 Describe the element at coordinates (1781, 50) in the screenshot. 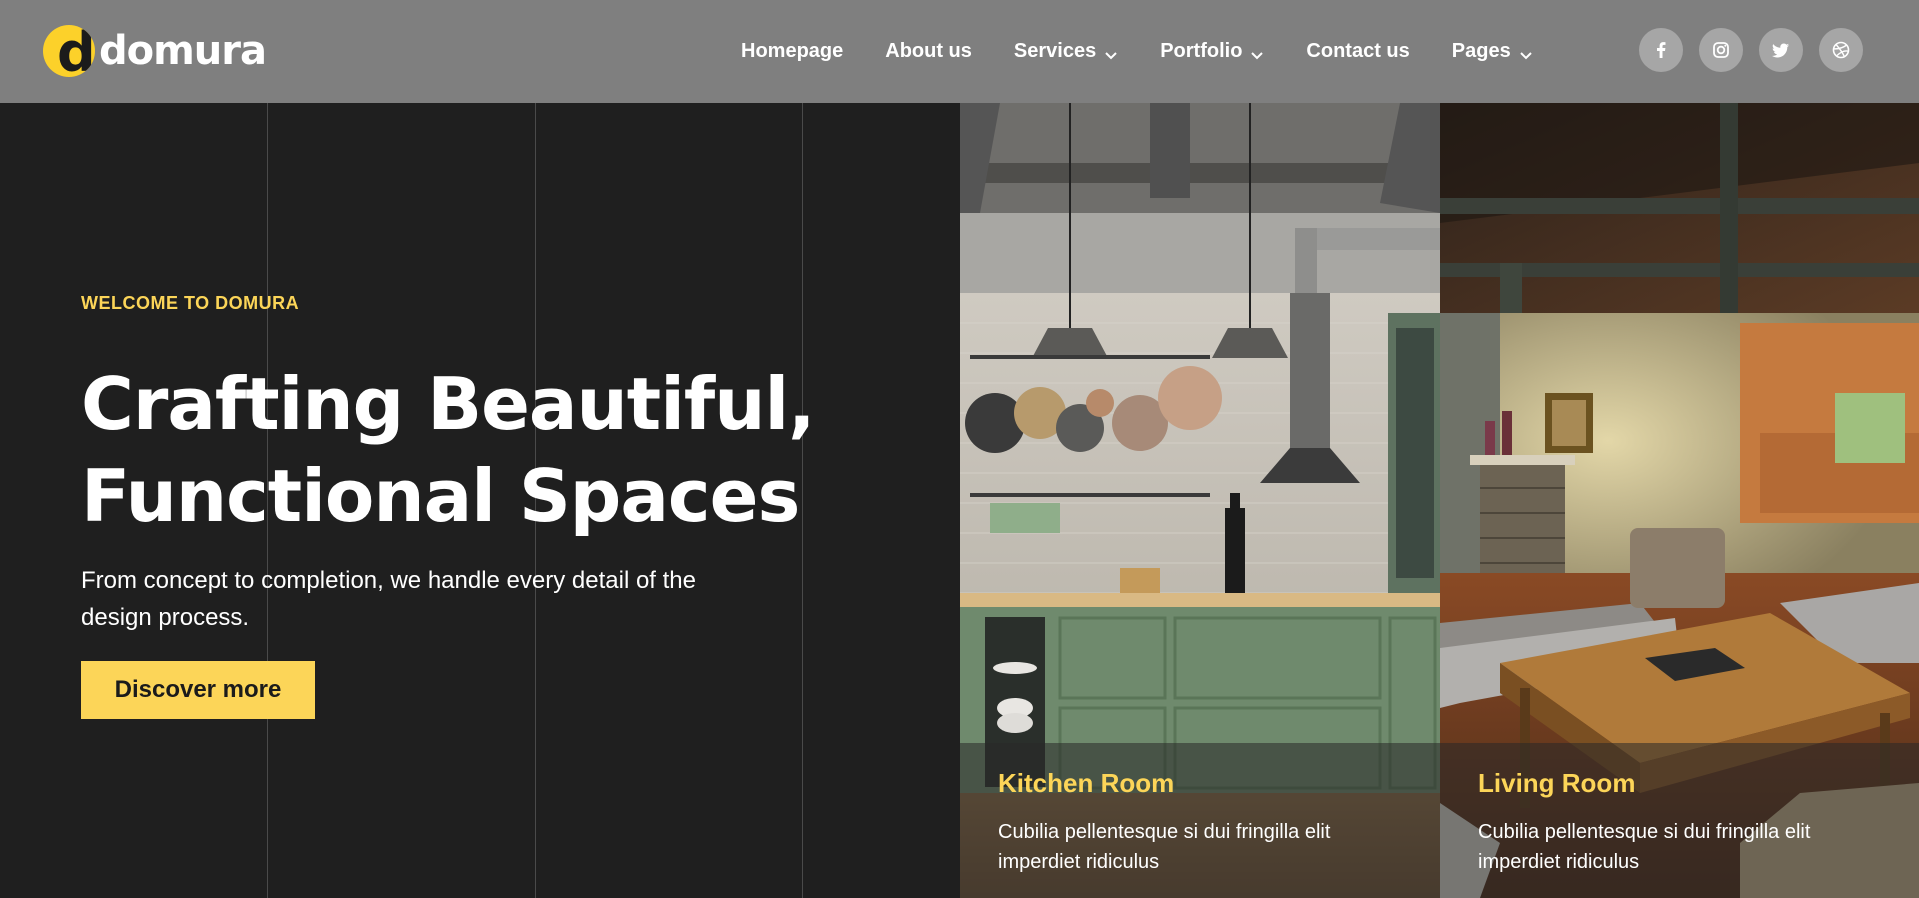

I see `twitter-icon` at that location.